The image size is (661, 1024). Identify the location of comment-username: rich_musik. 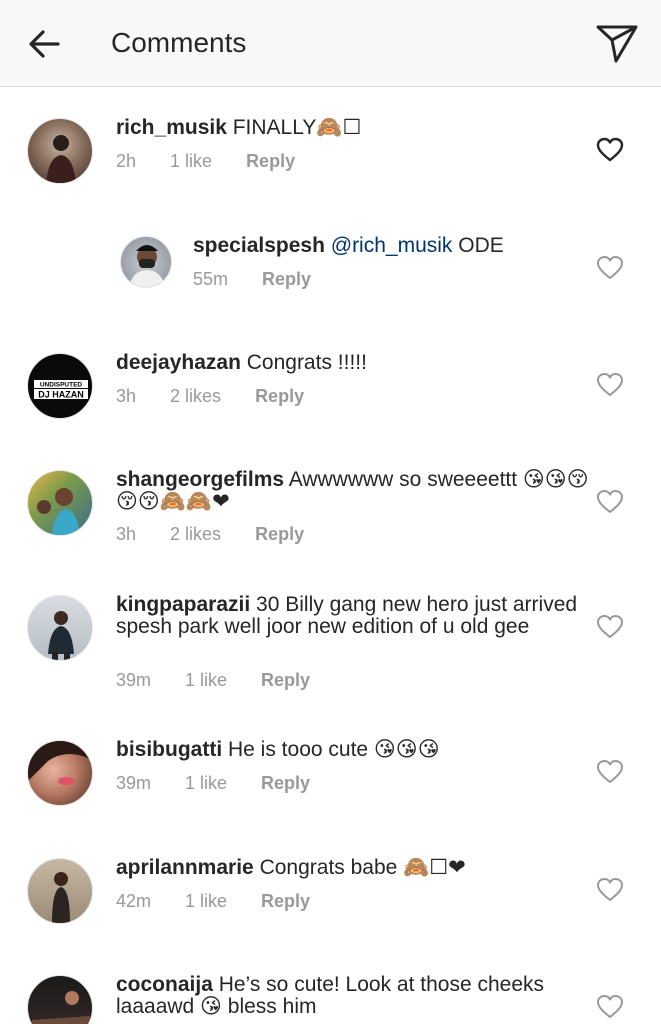
(171, 127).